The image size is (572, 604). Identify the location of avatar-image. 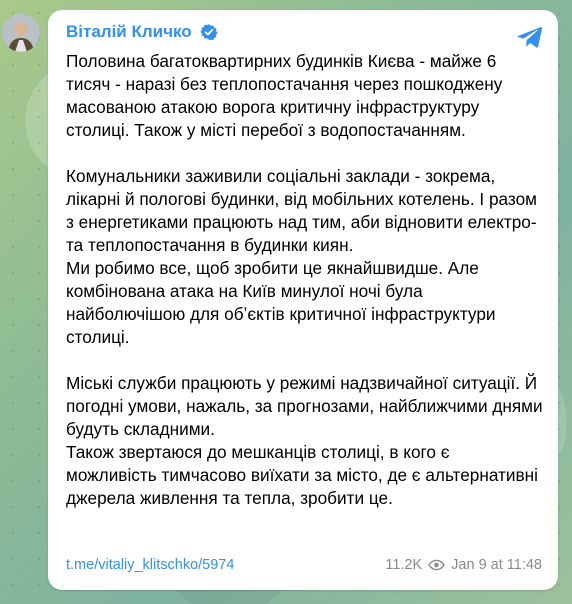
(21, 33).